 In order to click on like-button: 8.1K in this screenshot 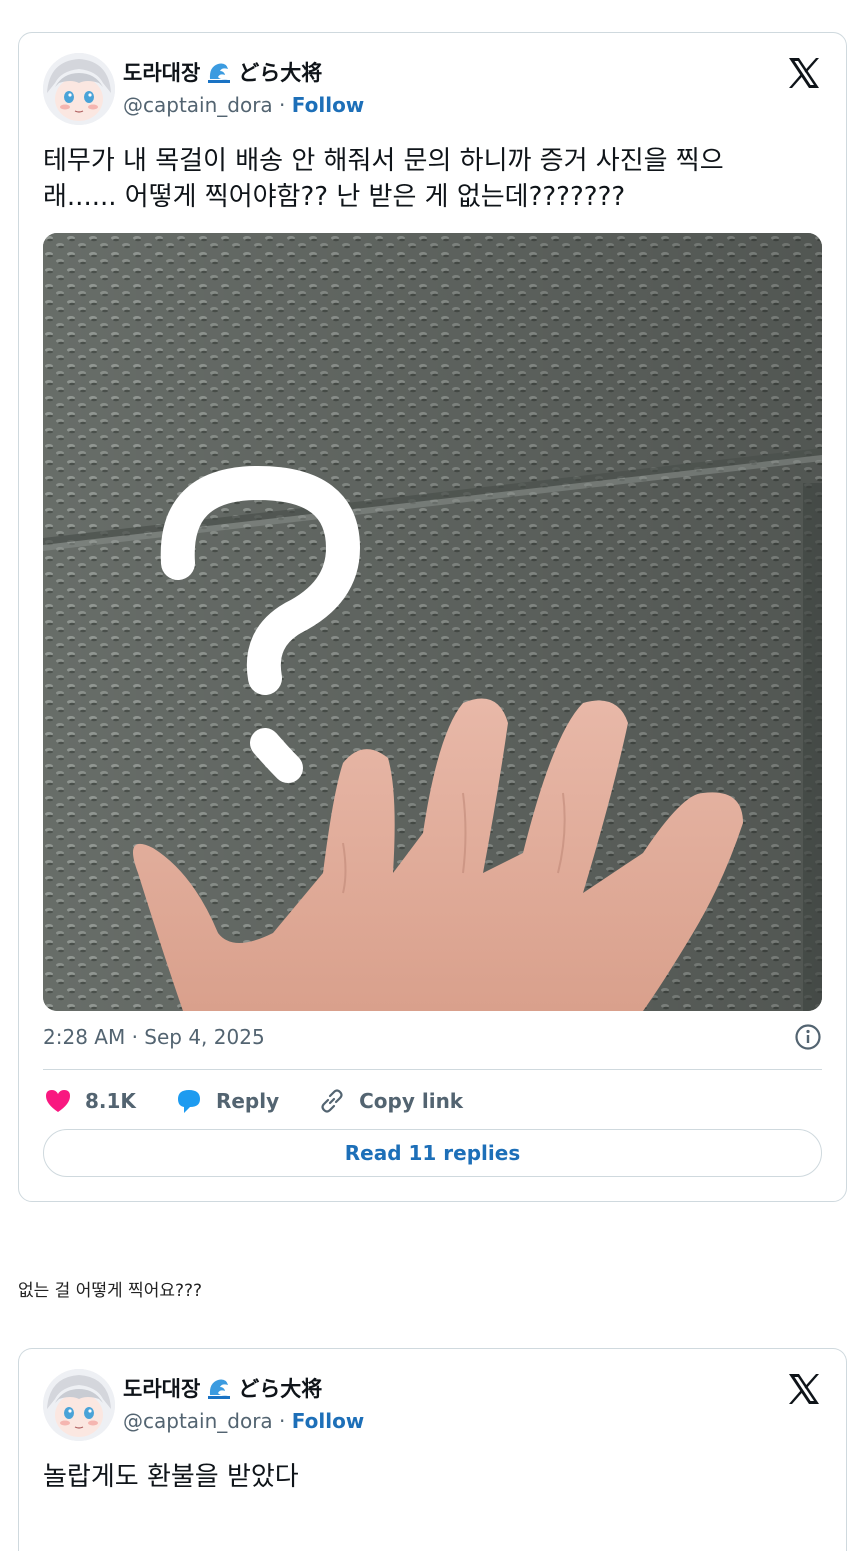, I will do `click(89, 1101)`.